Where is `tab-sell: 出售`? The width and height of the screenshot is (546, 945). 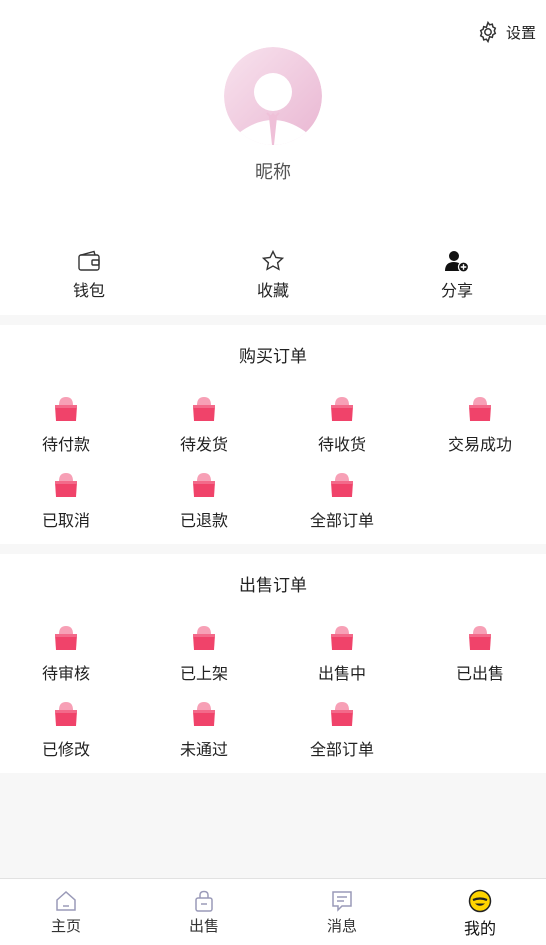
tab-sell: 出售 is located at coordinates (204, 912).